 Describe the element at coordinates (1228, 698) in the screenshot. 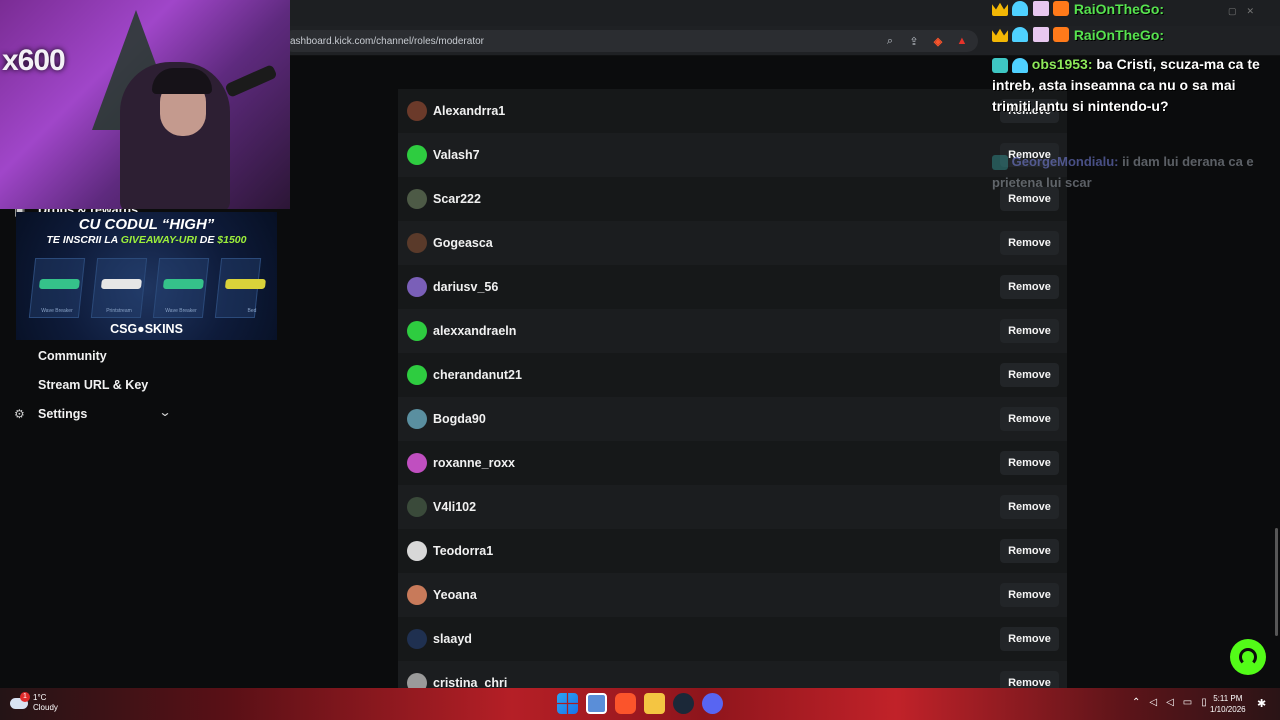

I see `clock-time: 5:11 PM` at that location.